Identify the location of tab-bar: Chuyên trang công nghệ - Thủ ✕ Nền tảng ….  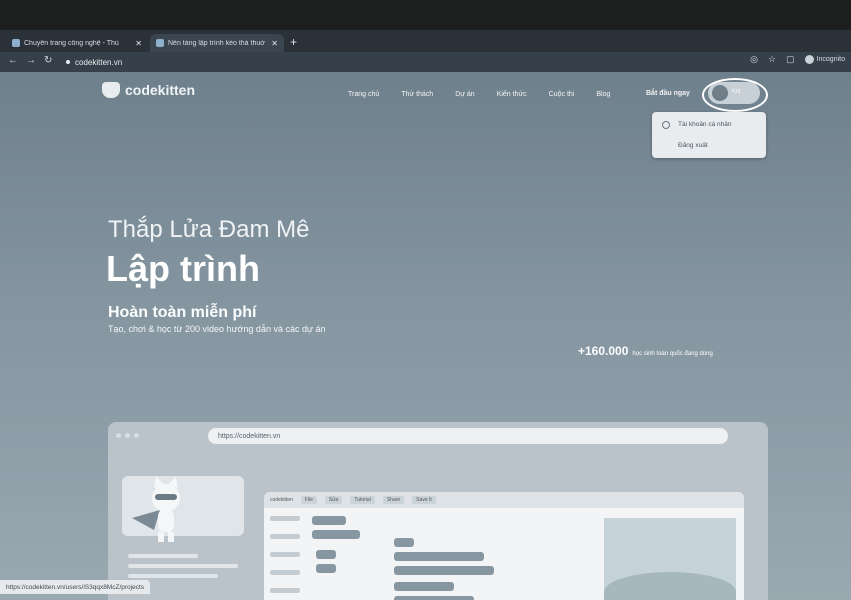
(425, 41).